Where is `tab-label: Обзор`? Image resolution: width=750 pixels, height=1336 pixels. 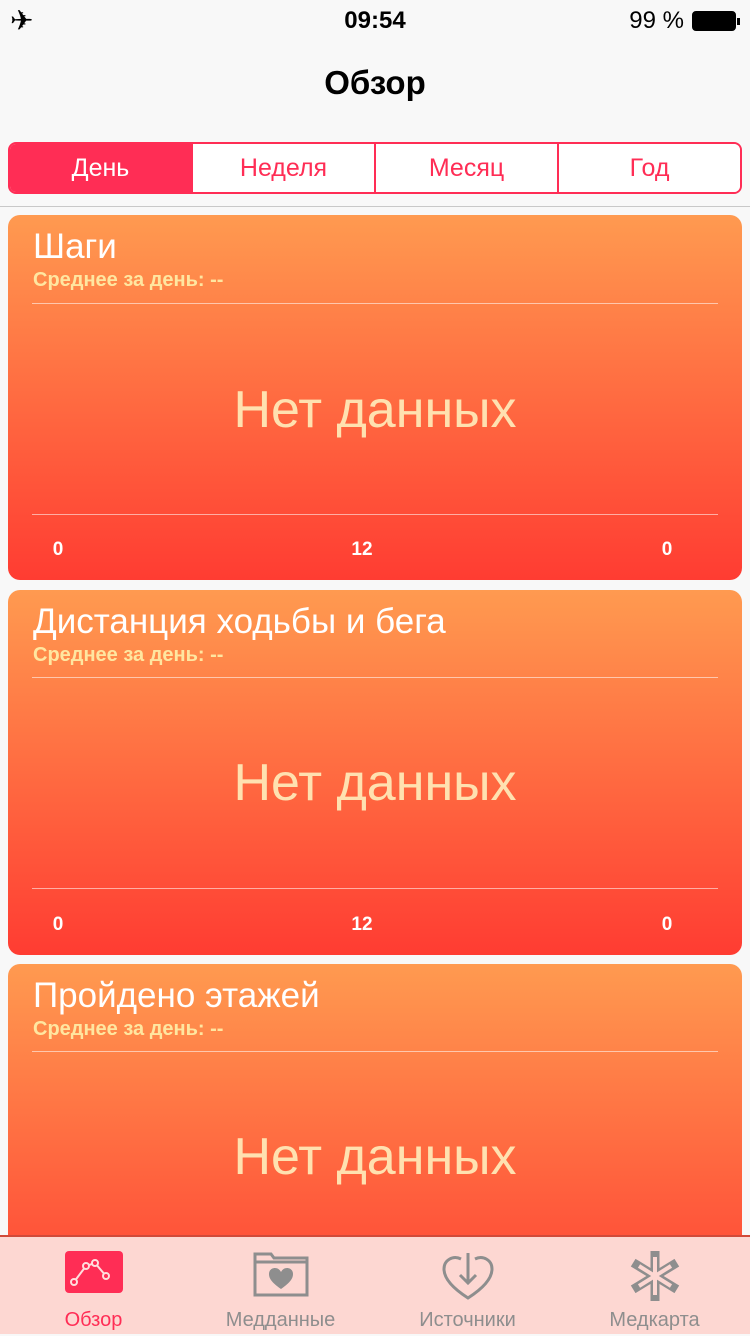
tab-label: Обзор is located at coordinates (93, 1320).